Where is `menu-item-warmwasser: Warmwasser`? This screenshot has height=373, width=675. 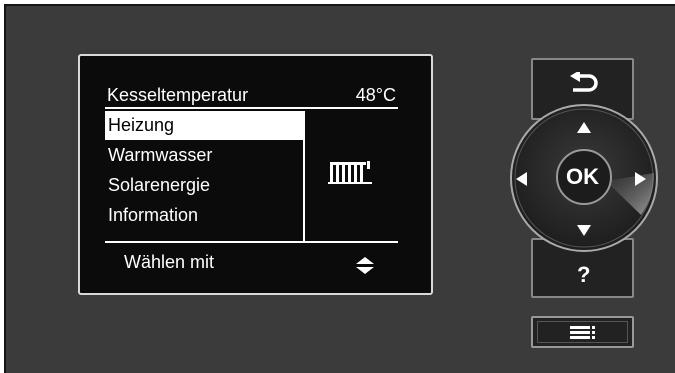 menu-item-warmwasser: Warmwasser is located at coordinates (204, 155).